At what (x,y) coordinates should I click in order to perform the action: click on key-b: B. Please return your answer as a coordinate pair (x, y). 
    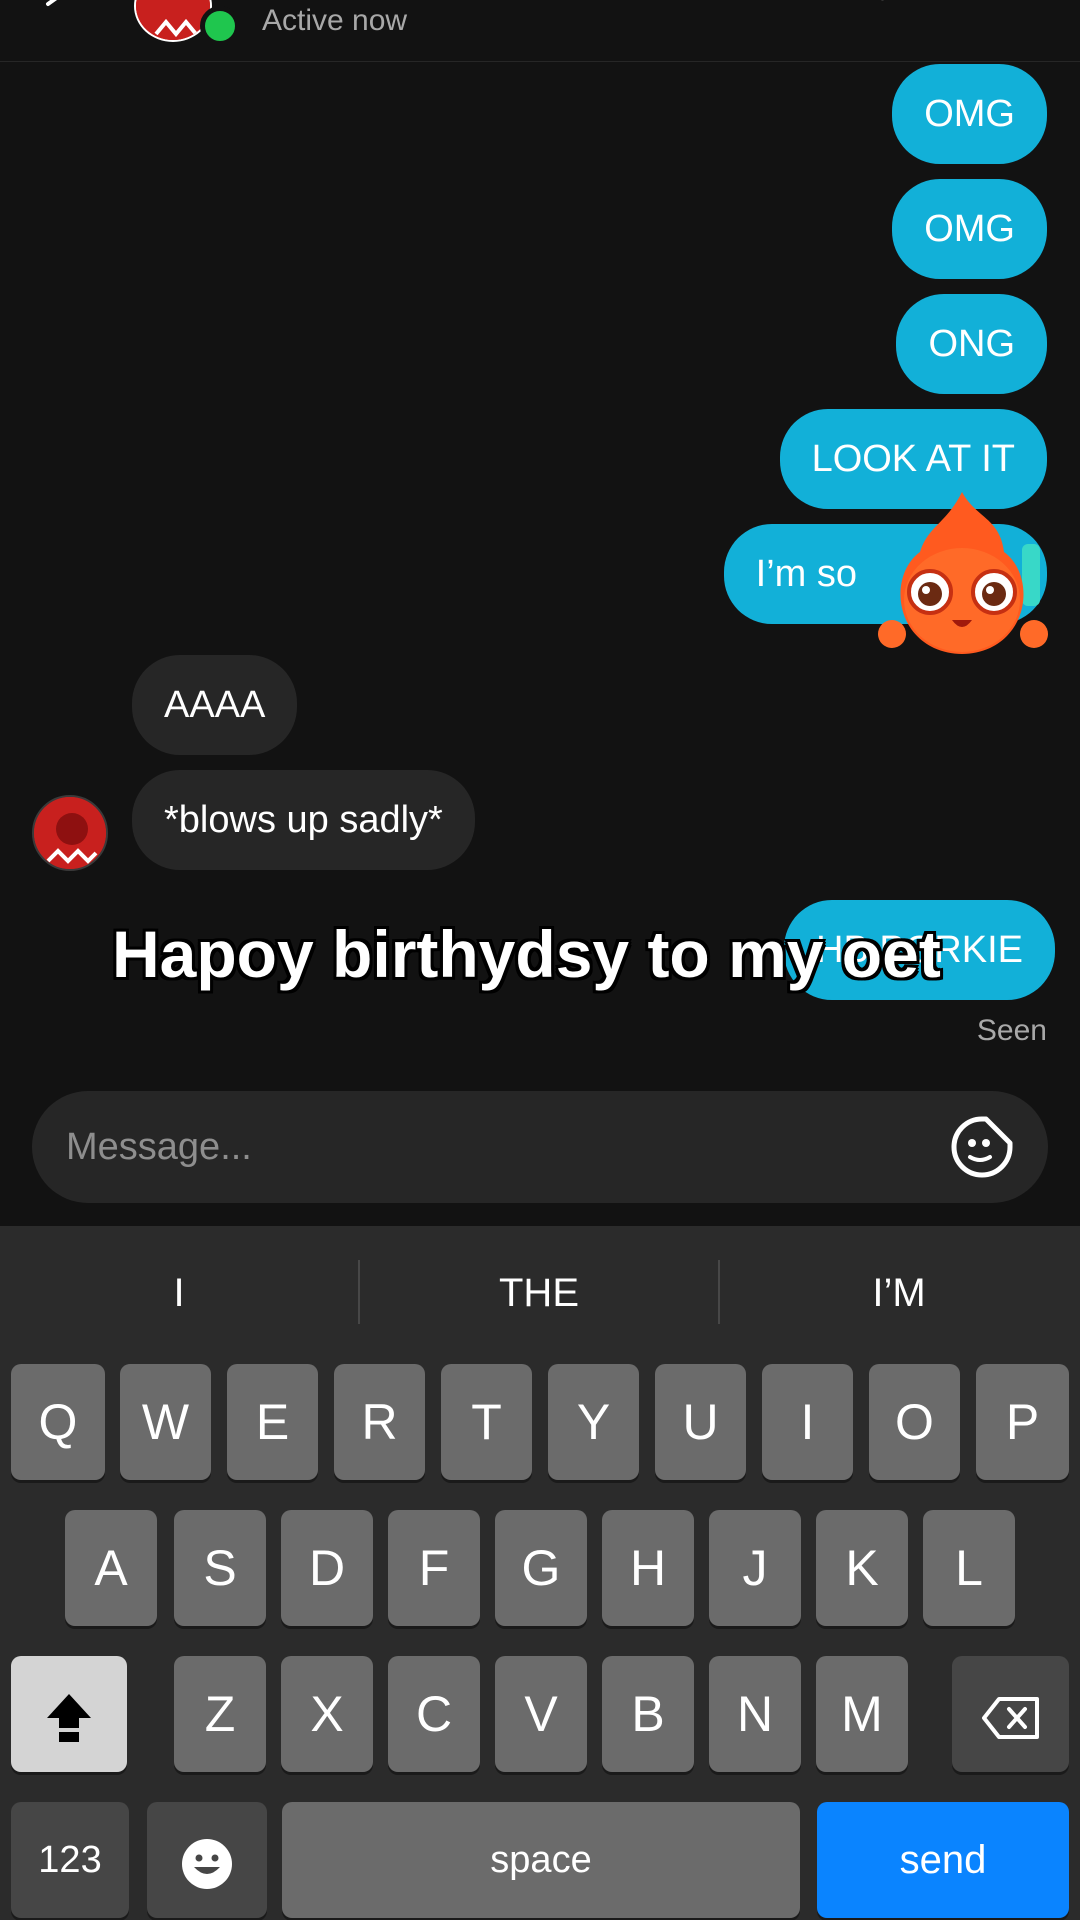
    Looking at the image, I should click on (648, 1714).